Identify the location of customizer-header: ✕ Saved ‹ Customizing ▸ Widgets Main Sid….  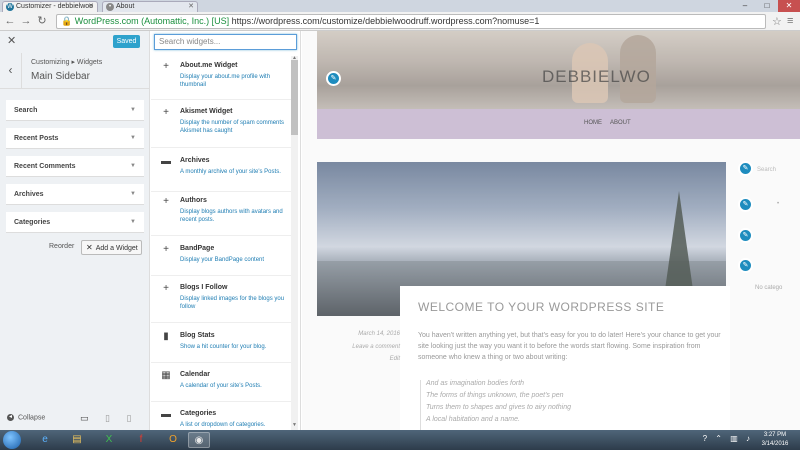
(74, 60).